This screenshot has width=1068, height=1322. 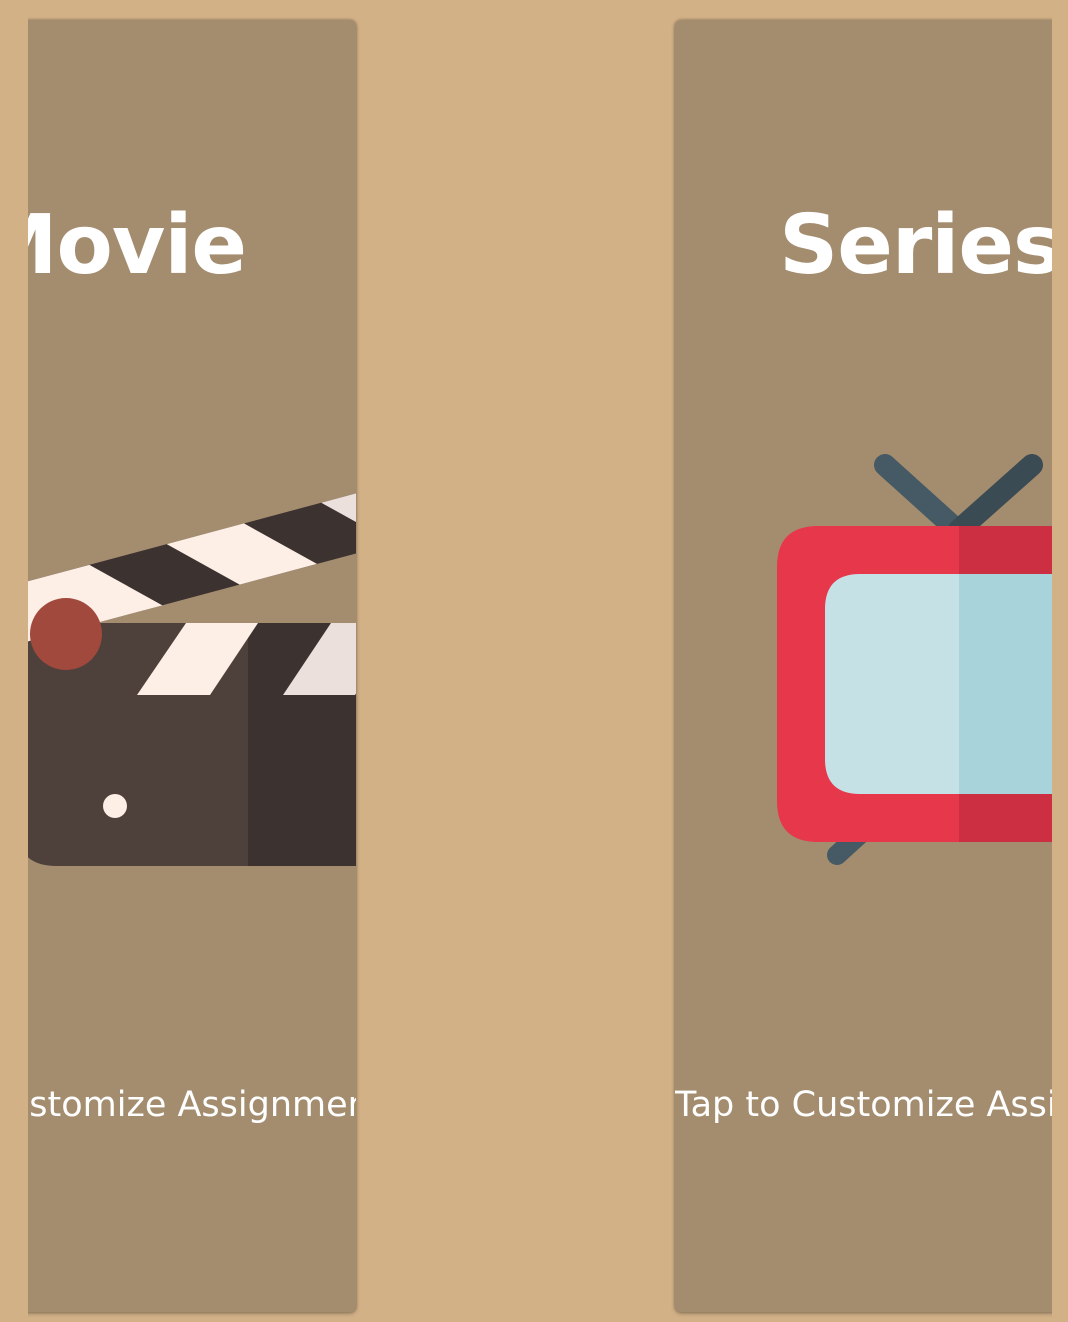 I want to click on card-caption-movie: Tap to Customize Assignments, so click(x=192, y=1105).